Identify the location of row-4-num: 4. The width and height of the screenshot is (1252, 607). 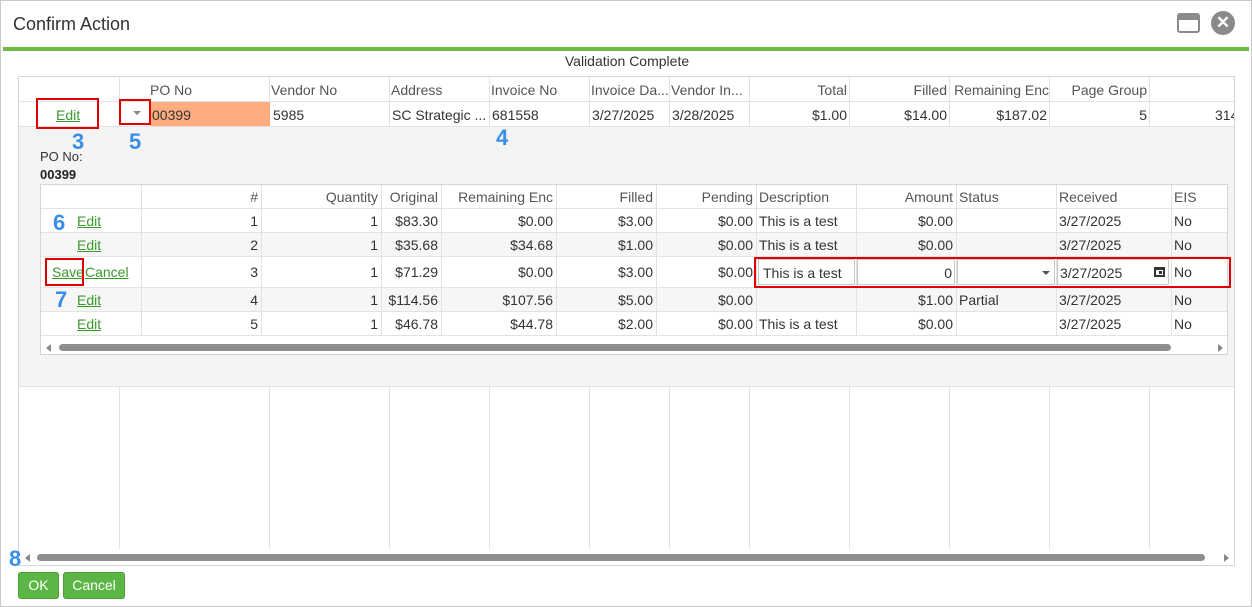
(254, 300).